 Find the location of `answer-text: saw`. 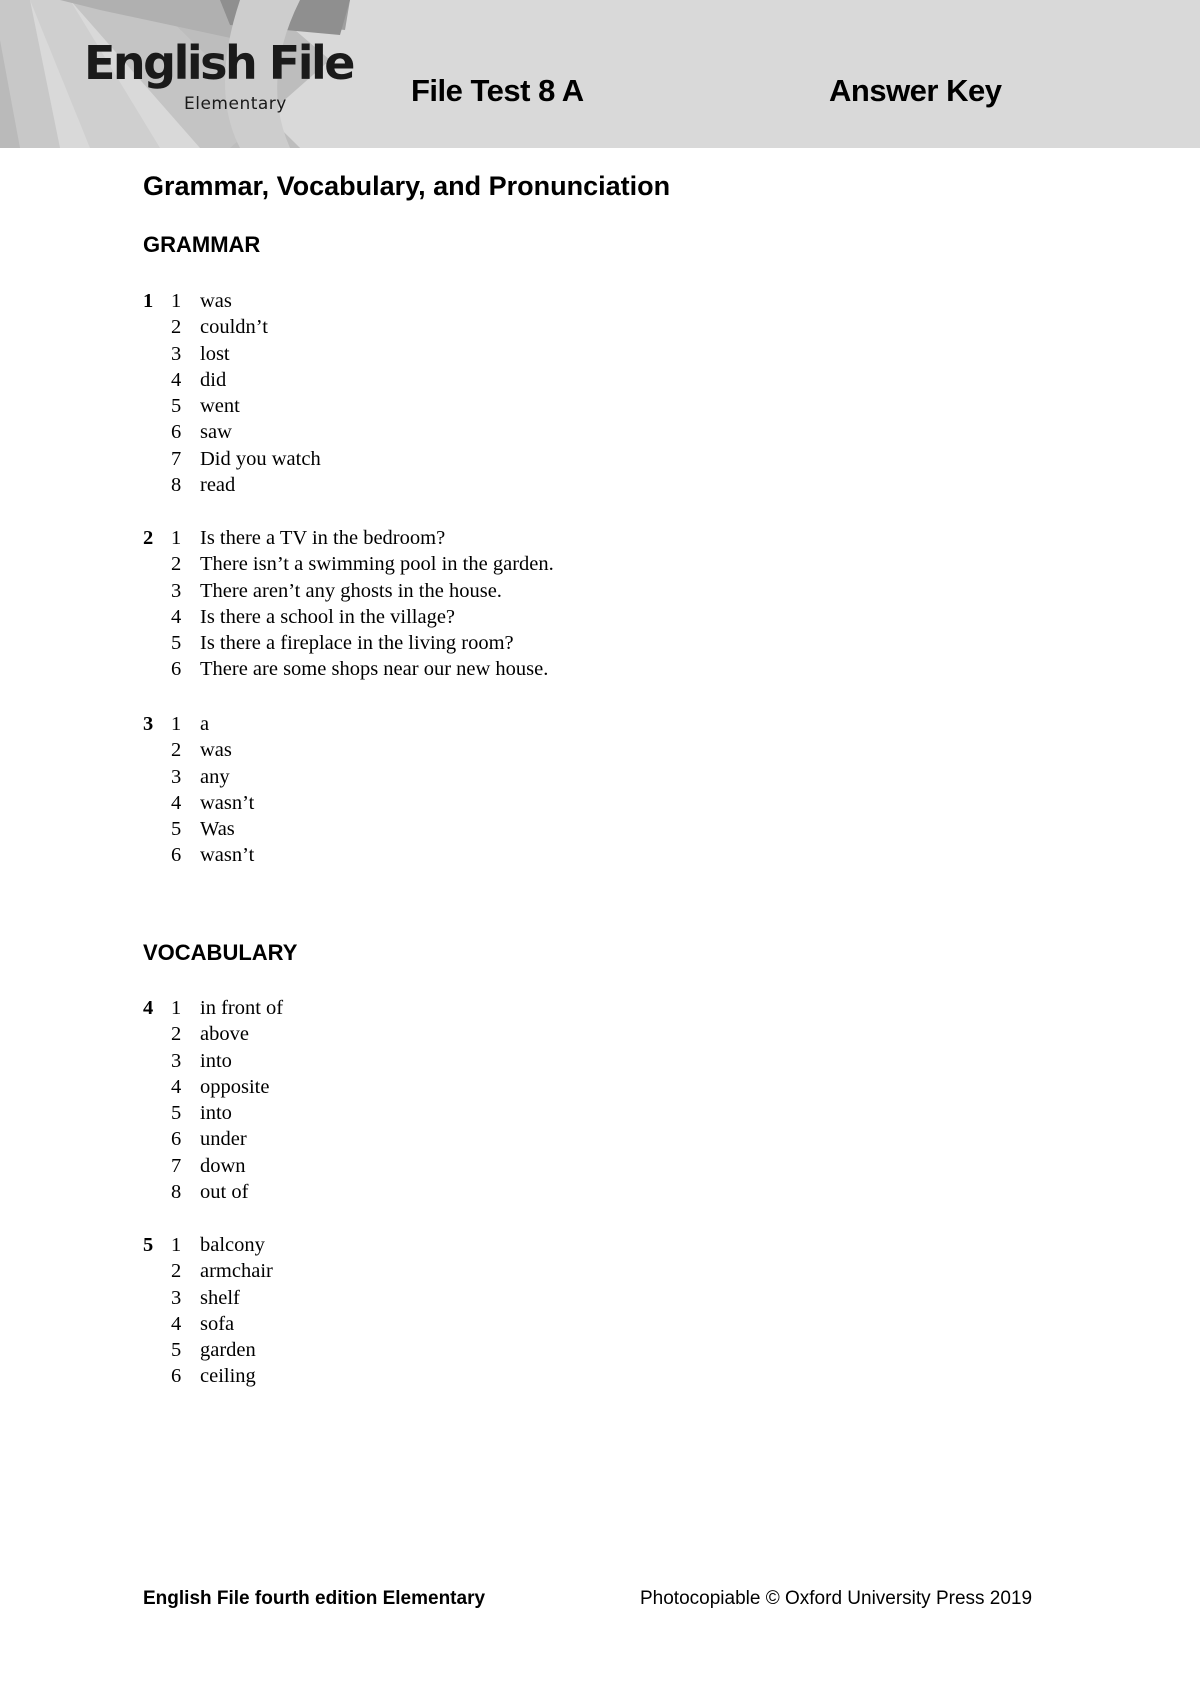

answer-text: saw is located at coordinates (216, 432).